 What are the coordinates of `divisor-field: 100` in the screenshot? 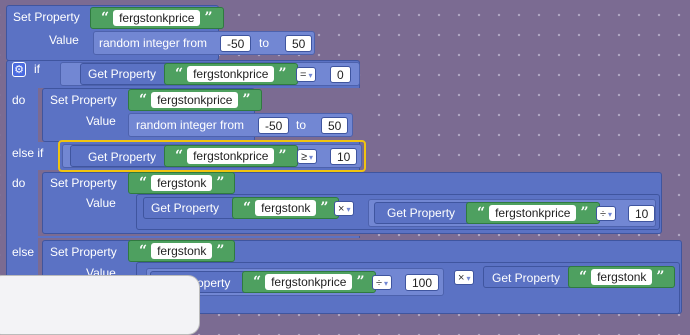 It's located at (422, 282).